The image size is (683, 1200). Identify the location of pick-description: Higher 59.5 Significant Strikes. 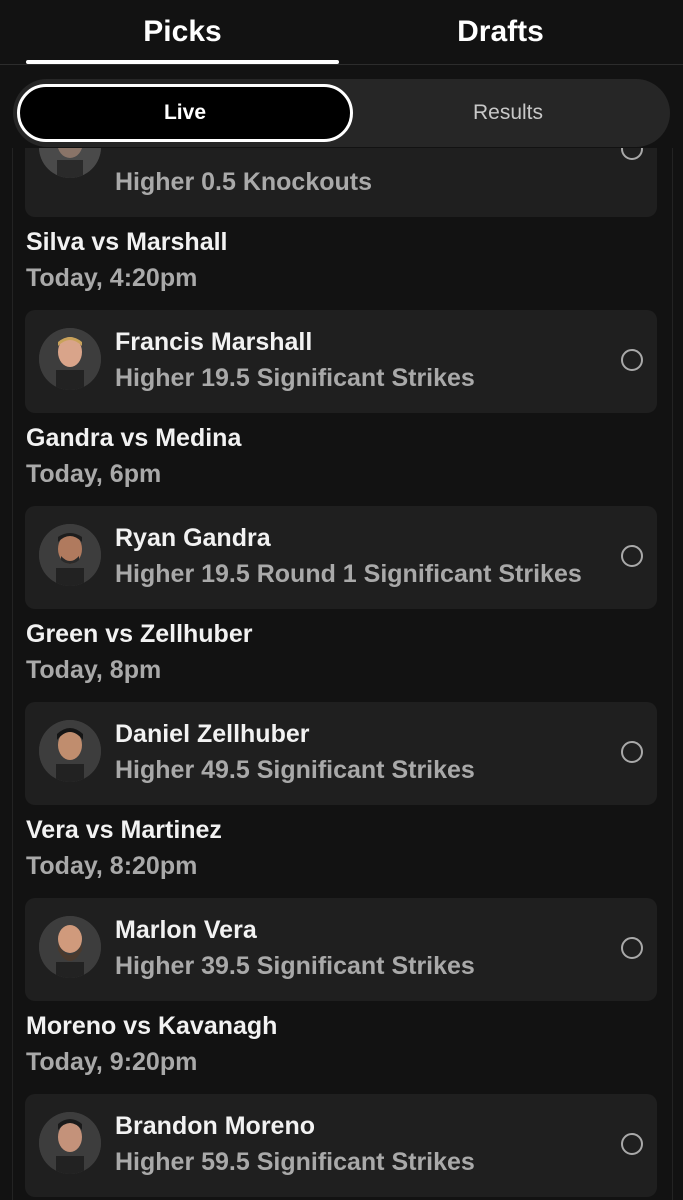
(295, 1162).